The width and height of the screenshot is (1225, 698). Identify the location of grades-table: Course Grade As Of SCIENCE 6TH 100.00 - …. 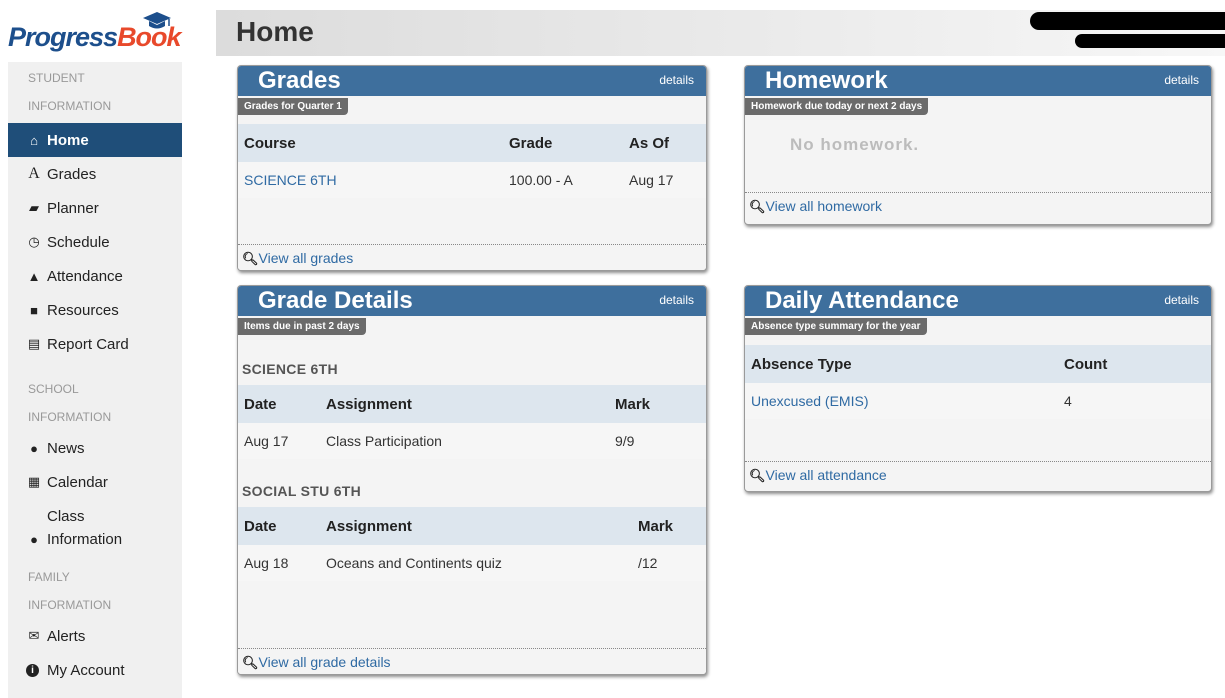
(472, 161).